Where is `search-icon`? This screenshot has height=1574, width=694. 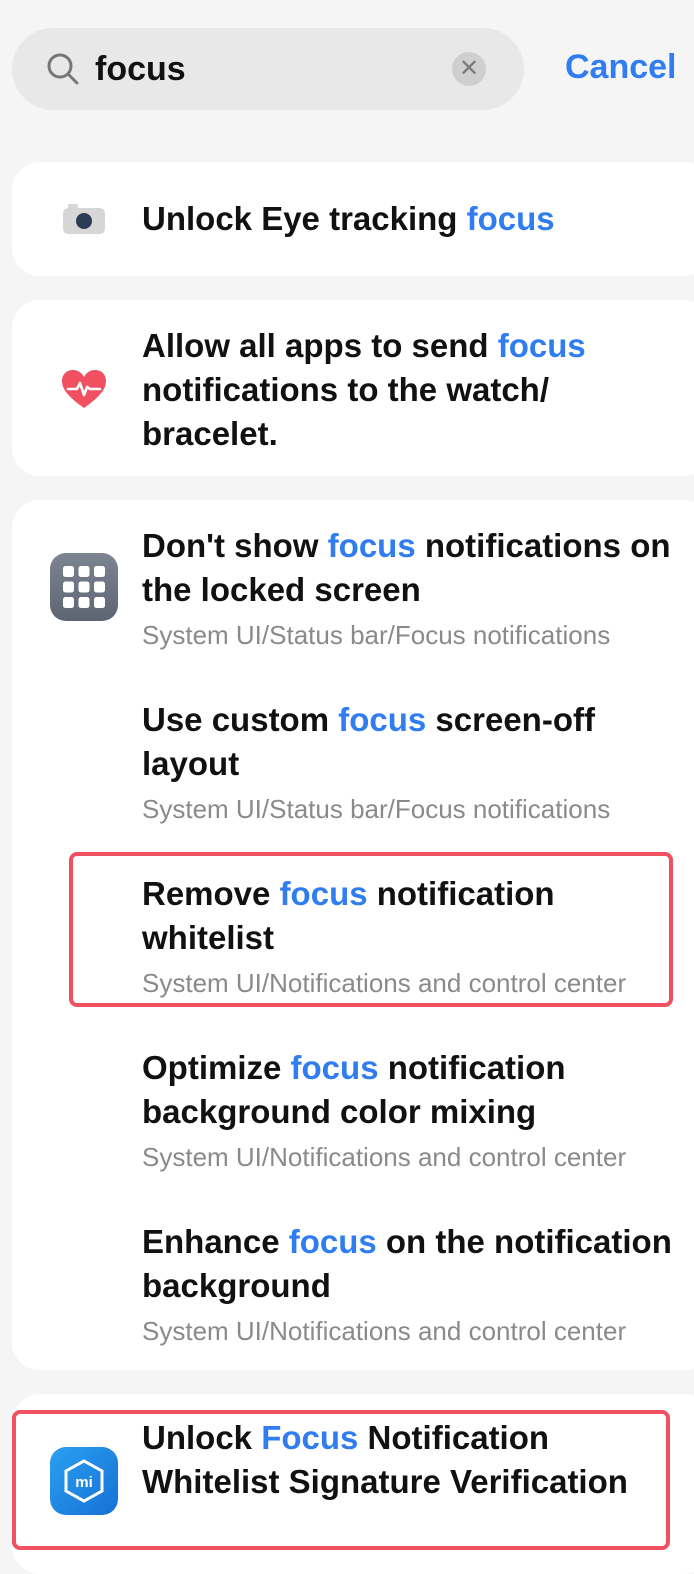
search-icon is located at coordinates (63, 69).